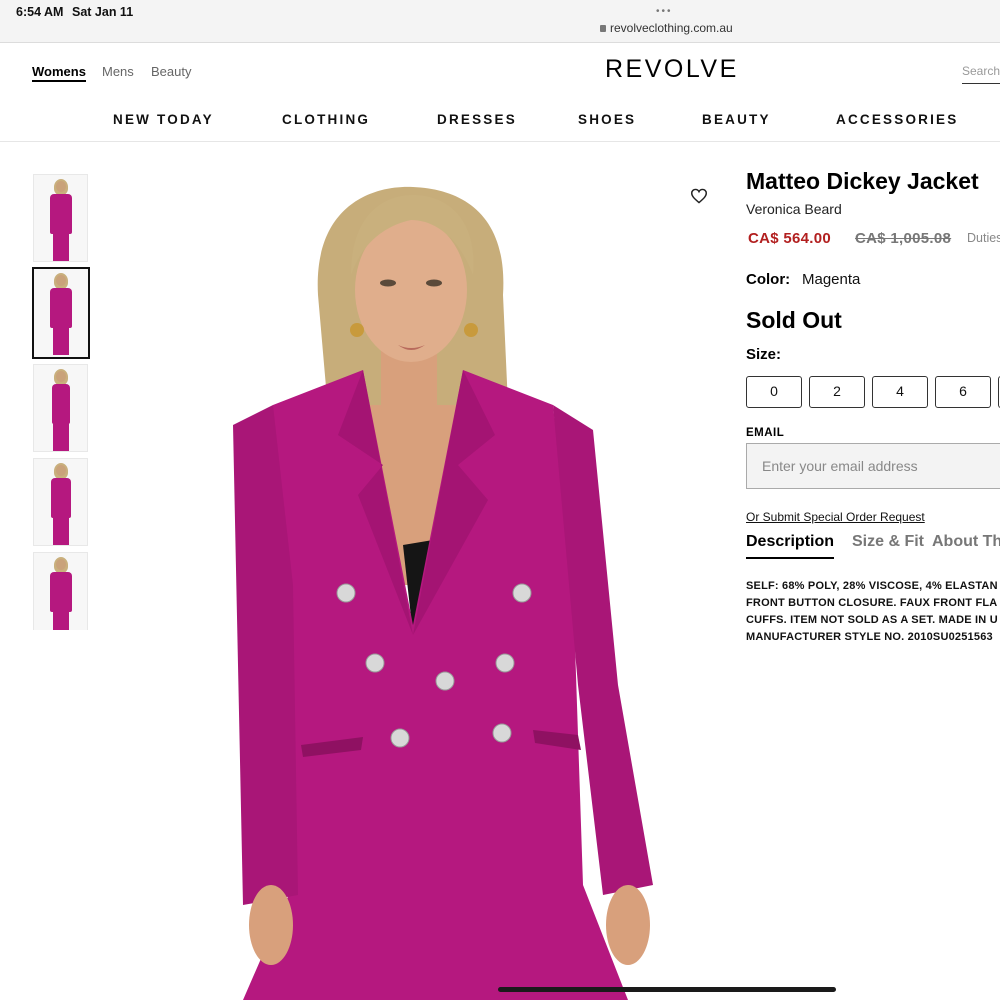  I want to click on tab-mens: Mens, so click(118, 71).